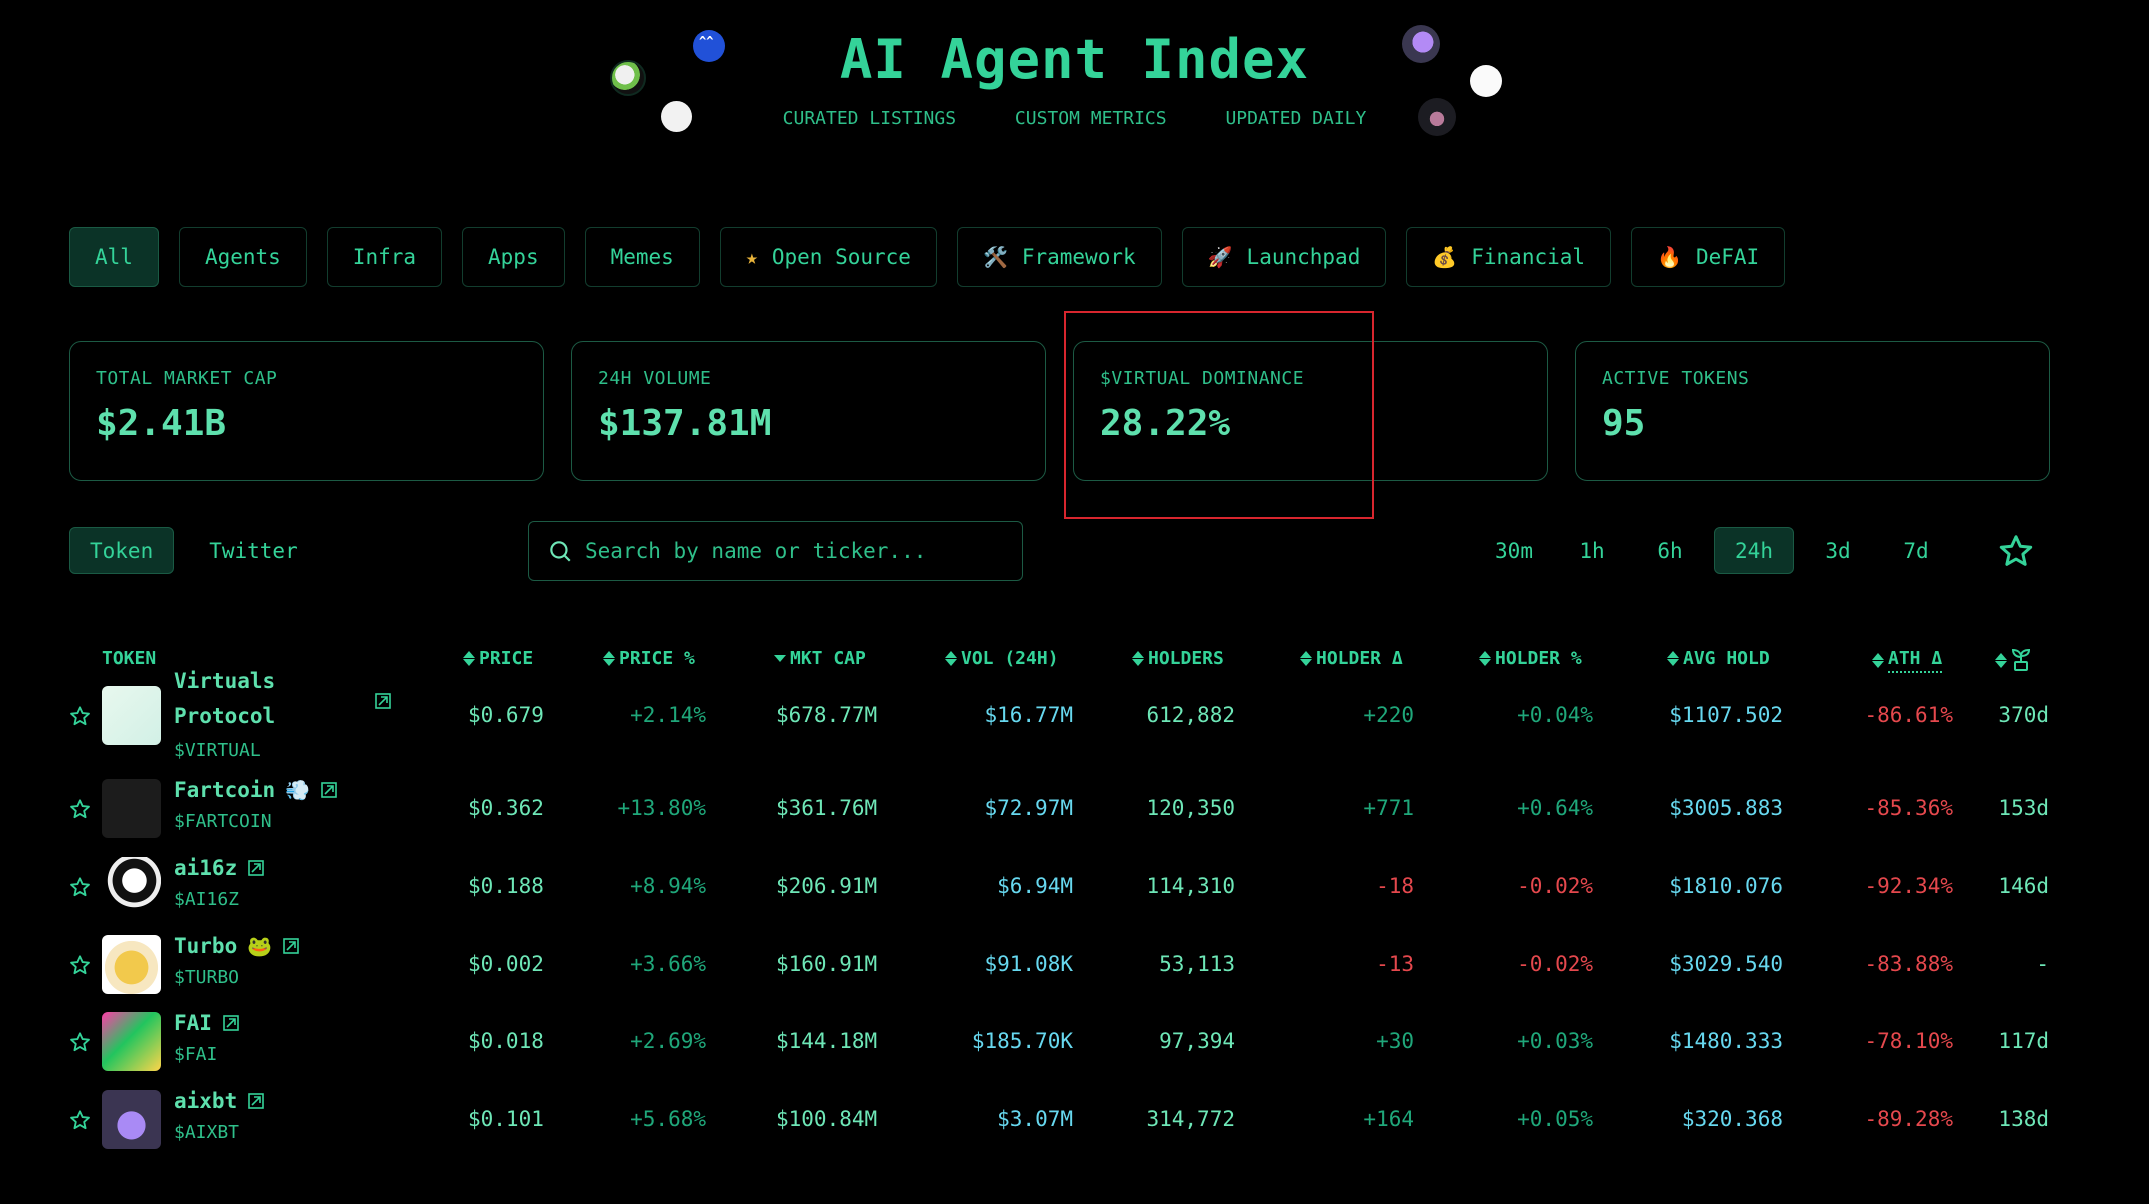 This screenshot has height=1204, width=2149. I want to click on stat-card-virtual-dominance: $VIRTUAL DOMINANCE 28.22%, so click(1310, 411).